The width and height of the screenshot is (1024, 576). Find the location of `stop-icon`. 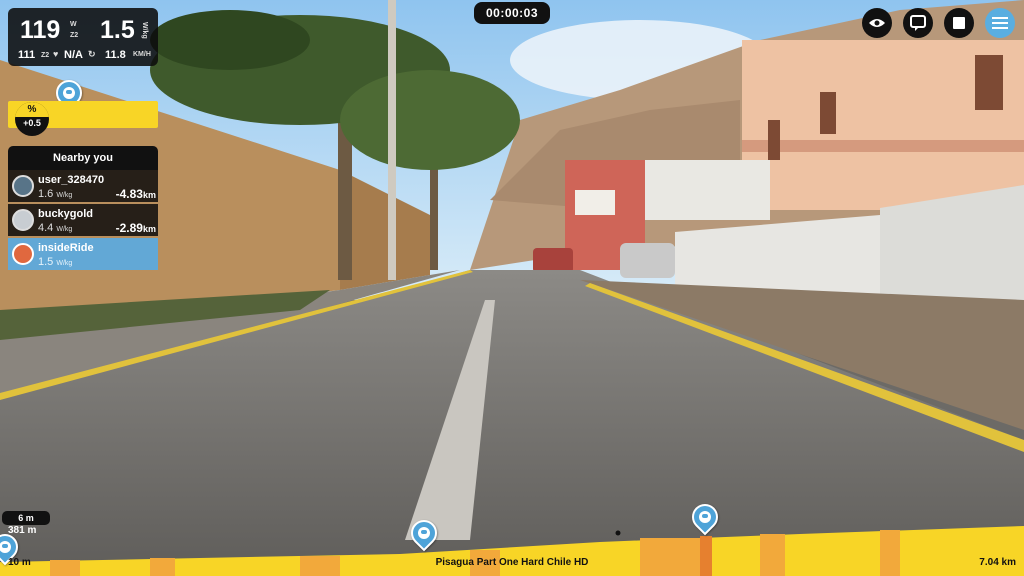

stop-icon is located at coordinates (959, 23).